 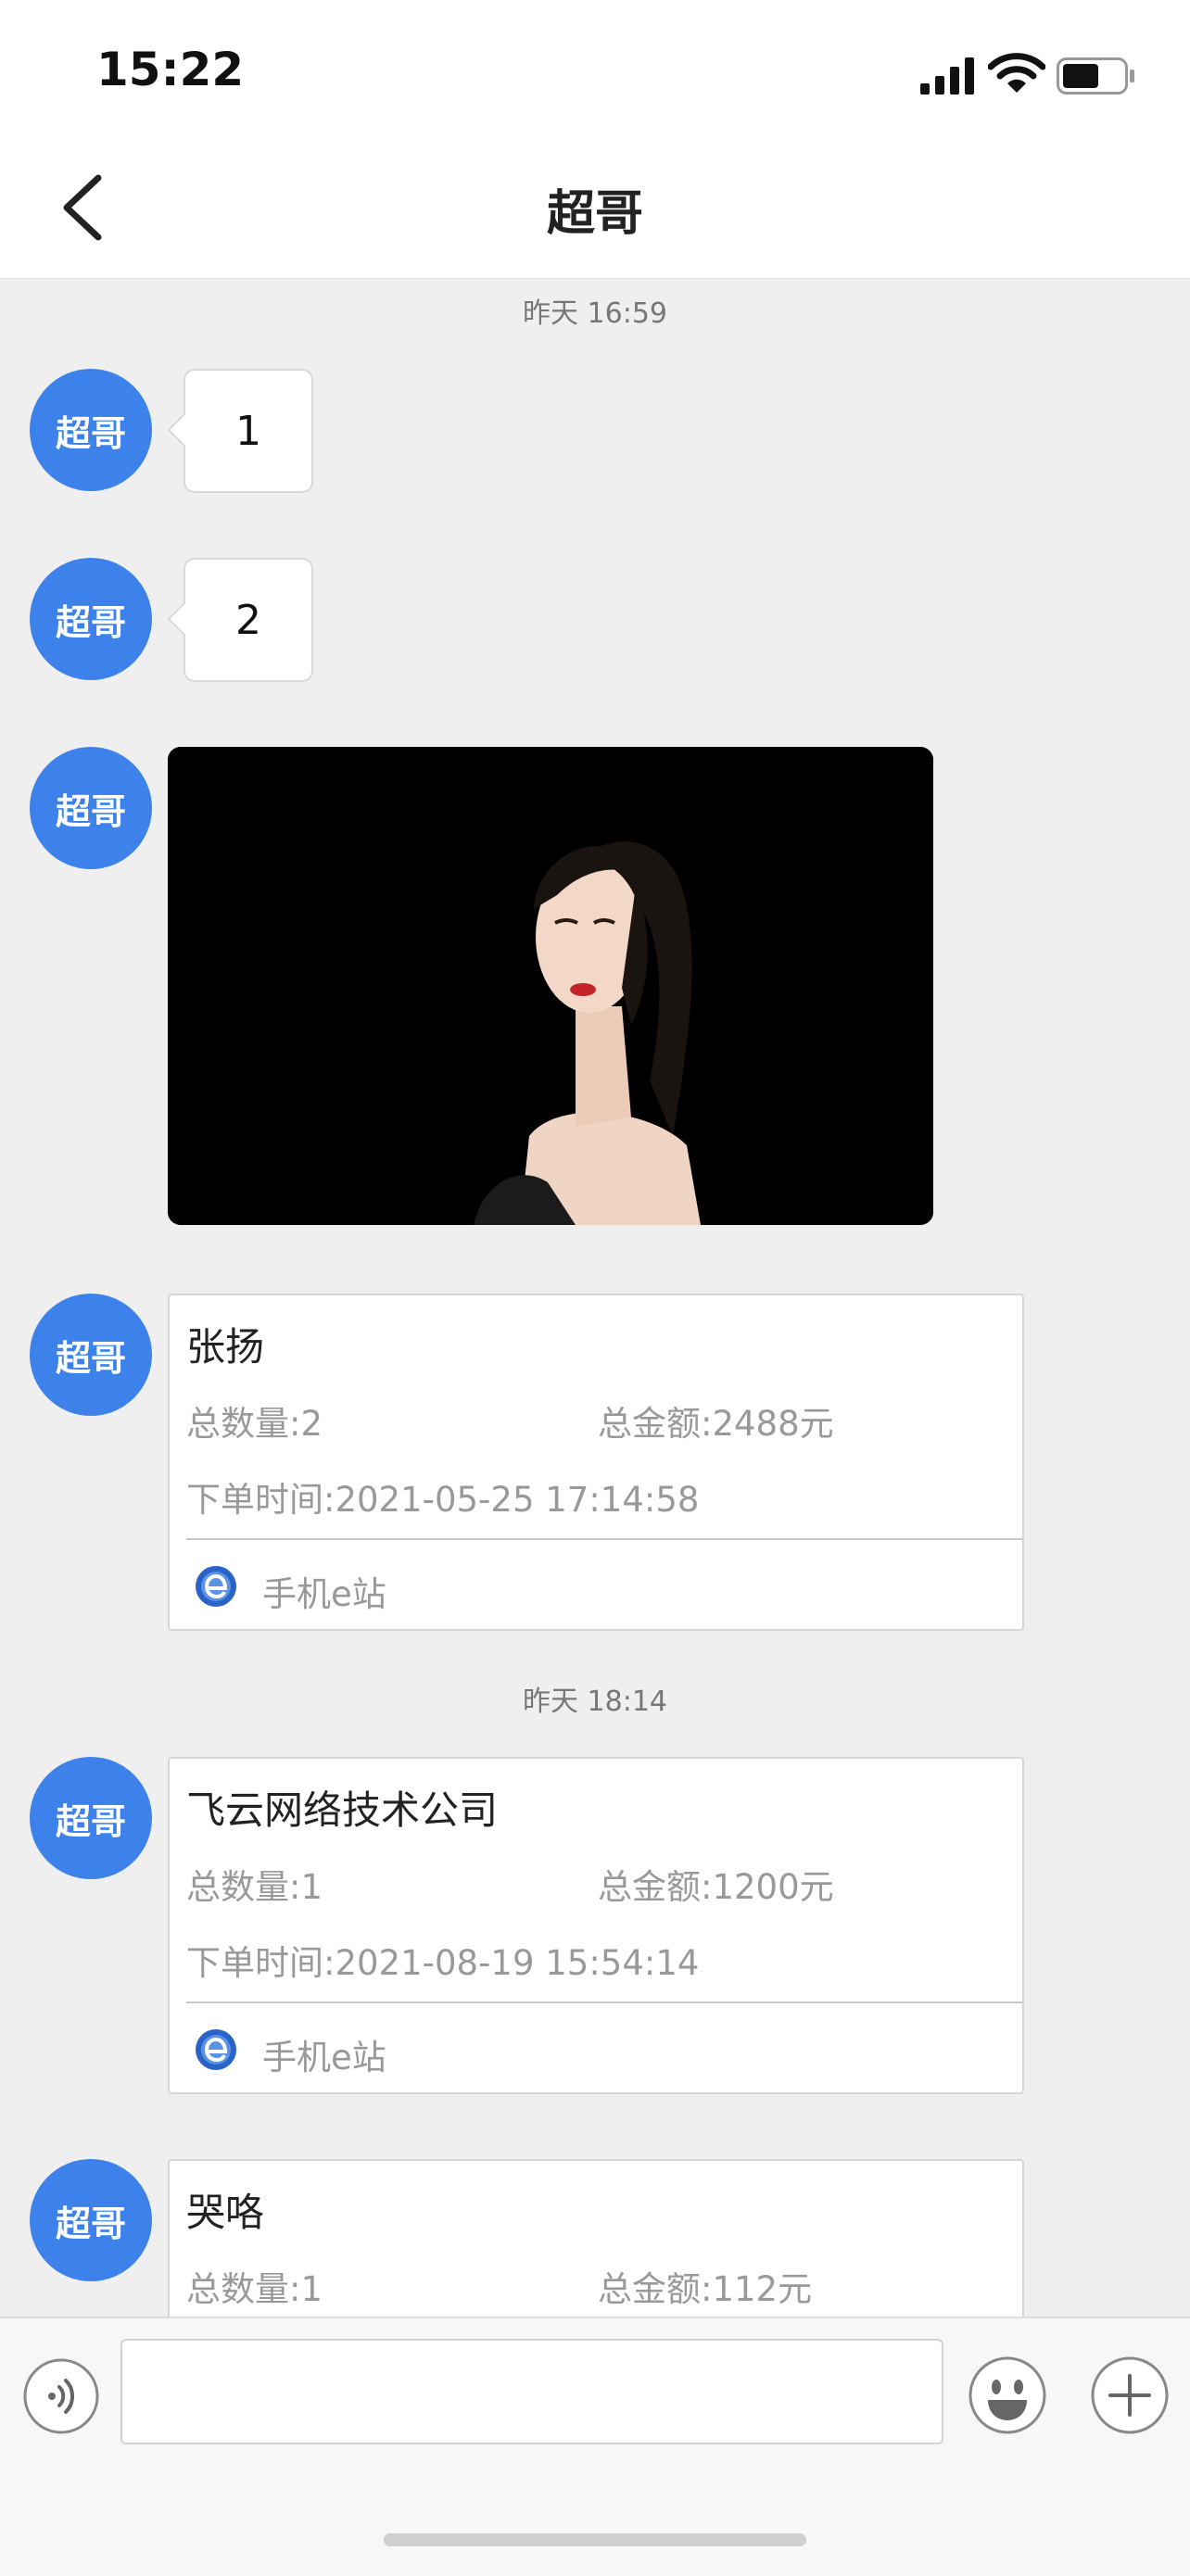 I want to click on home-indicator, so click(x=595, y=2539).